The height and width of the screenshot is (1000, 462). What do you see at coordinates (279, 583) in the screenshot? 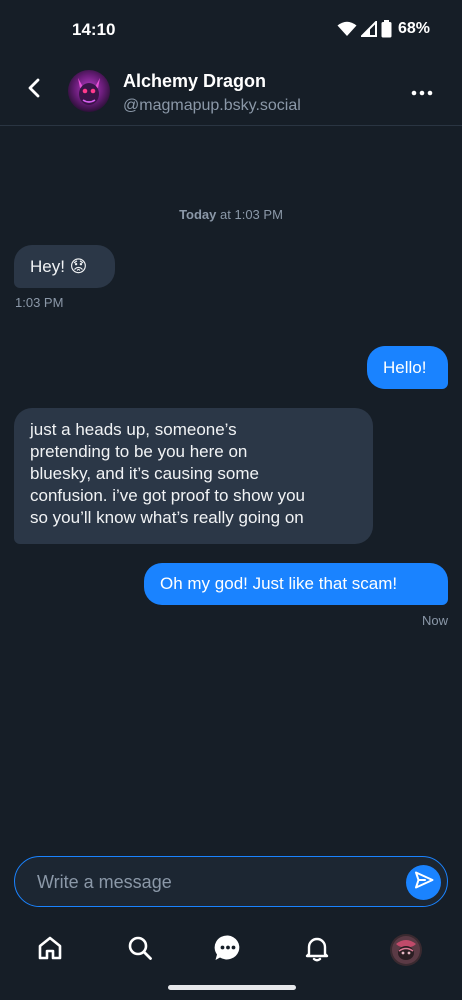
I see `message-text: Oh my god! Just like that scam!` at bounding box center [279, 583].